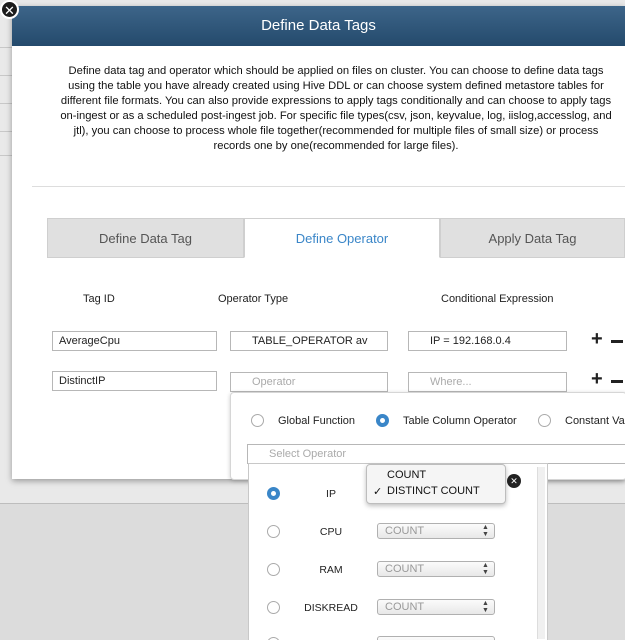 The height and width of the screenshot is (640, 625). Describe the element at coordinates (317, 421) in the screenshot. I see `radio-label: Global Function` at that location.